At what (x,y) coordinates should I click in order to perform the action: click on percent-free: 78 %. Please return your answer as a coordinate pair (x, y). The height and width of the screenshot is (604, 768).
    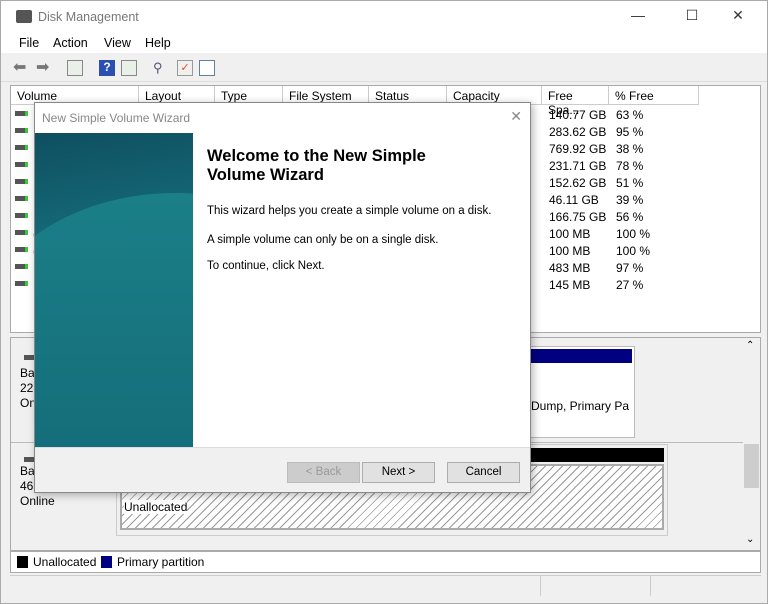
    Looking at the image, I should click on (630, 166).